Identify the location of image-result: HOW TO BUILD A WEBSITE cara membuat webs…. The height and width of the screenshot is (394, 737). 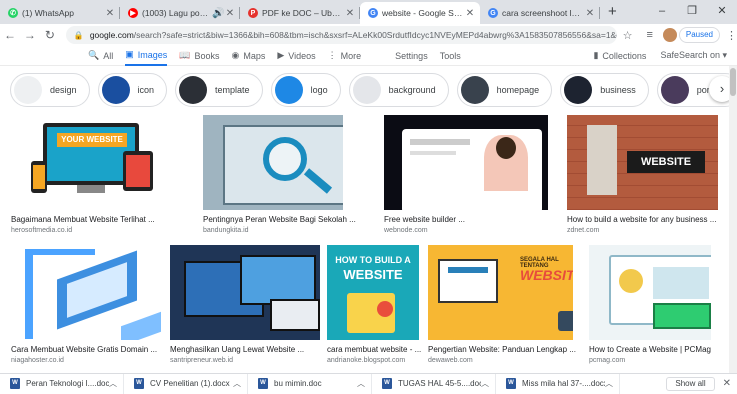
(374, 307).